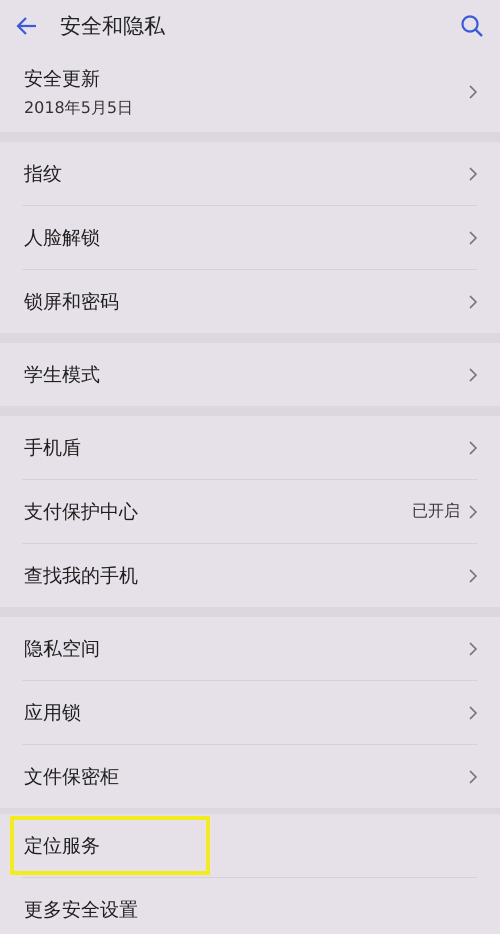 The image size is (500, 934). Describe the element at coordinates (53, 713) in the screenshot. I see `row-label: 应用锁` at that location.